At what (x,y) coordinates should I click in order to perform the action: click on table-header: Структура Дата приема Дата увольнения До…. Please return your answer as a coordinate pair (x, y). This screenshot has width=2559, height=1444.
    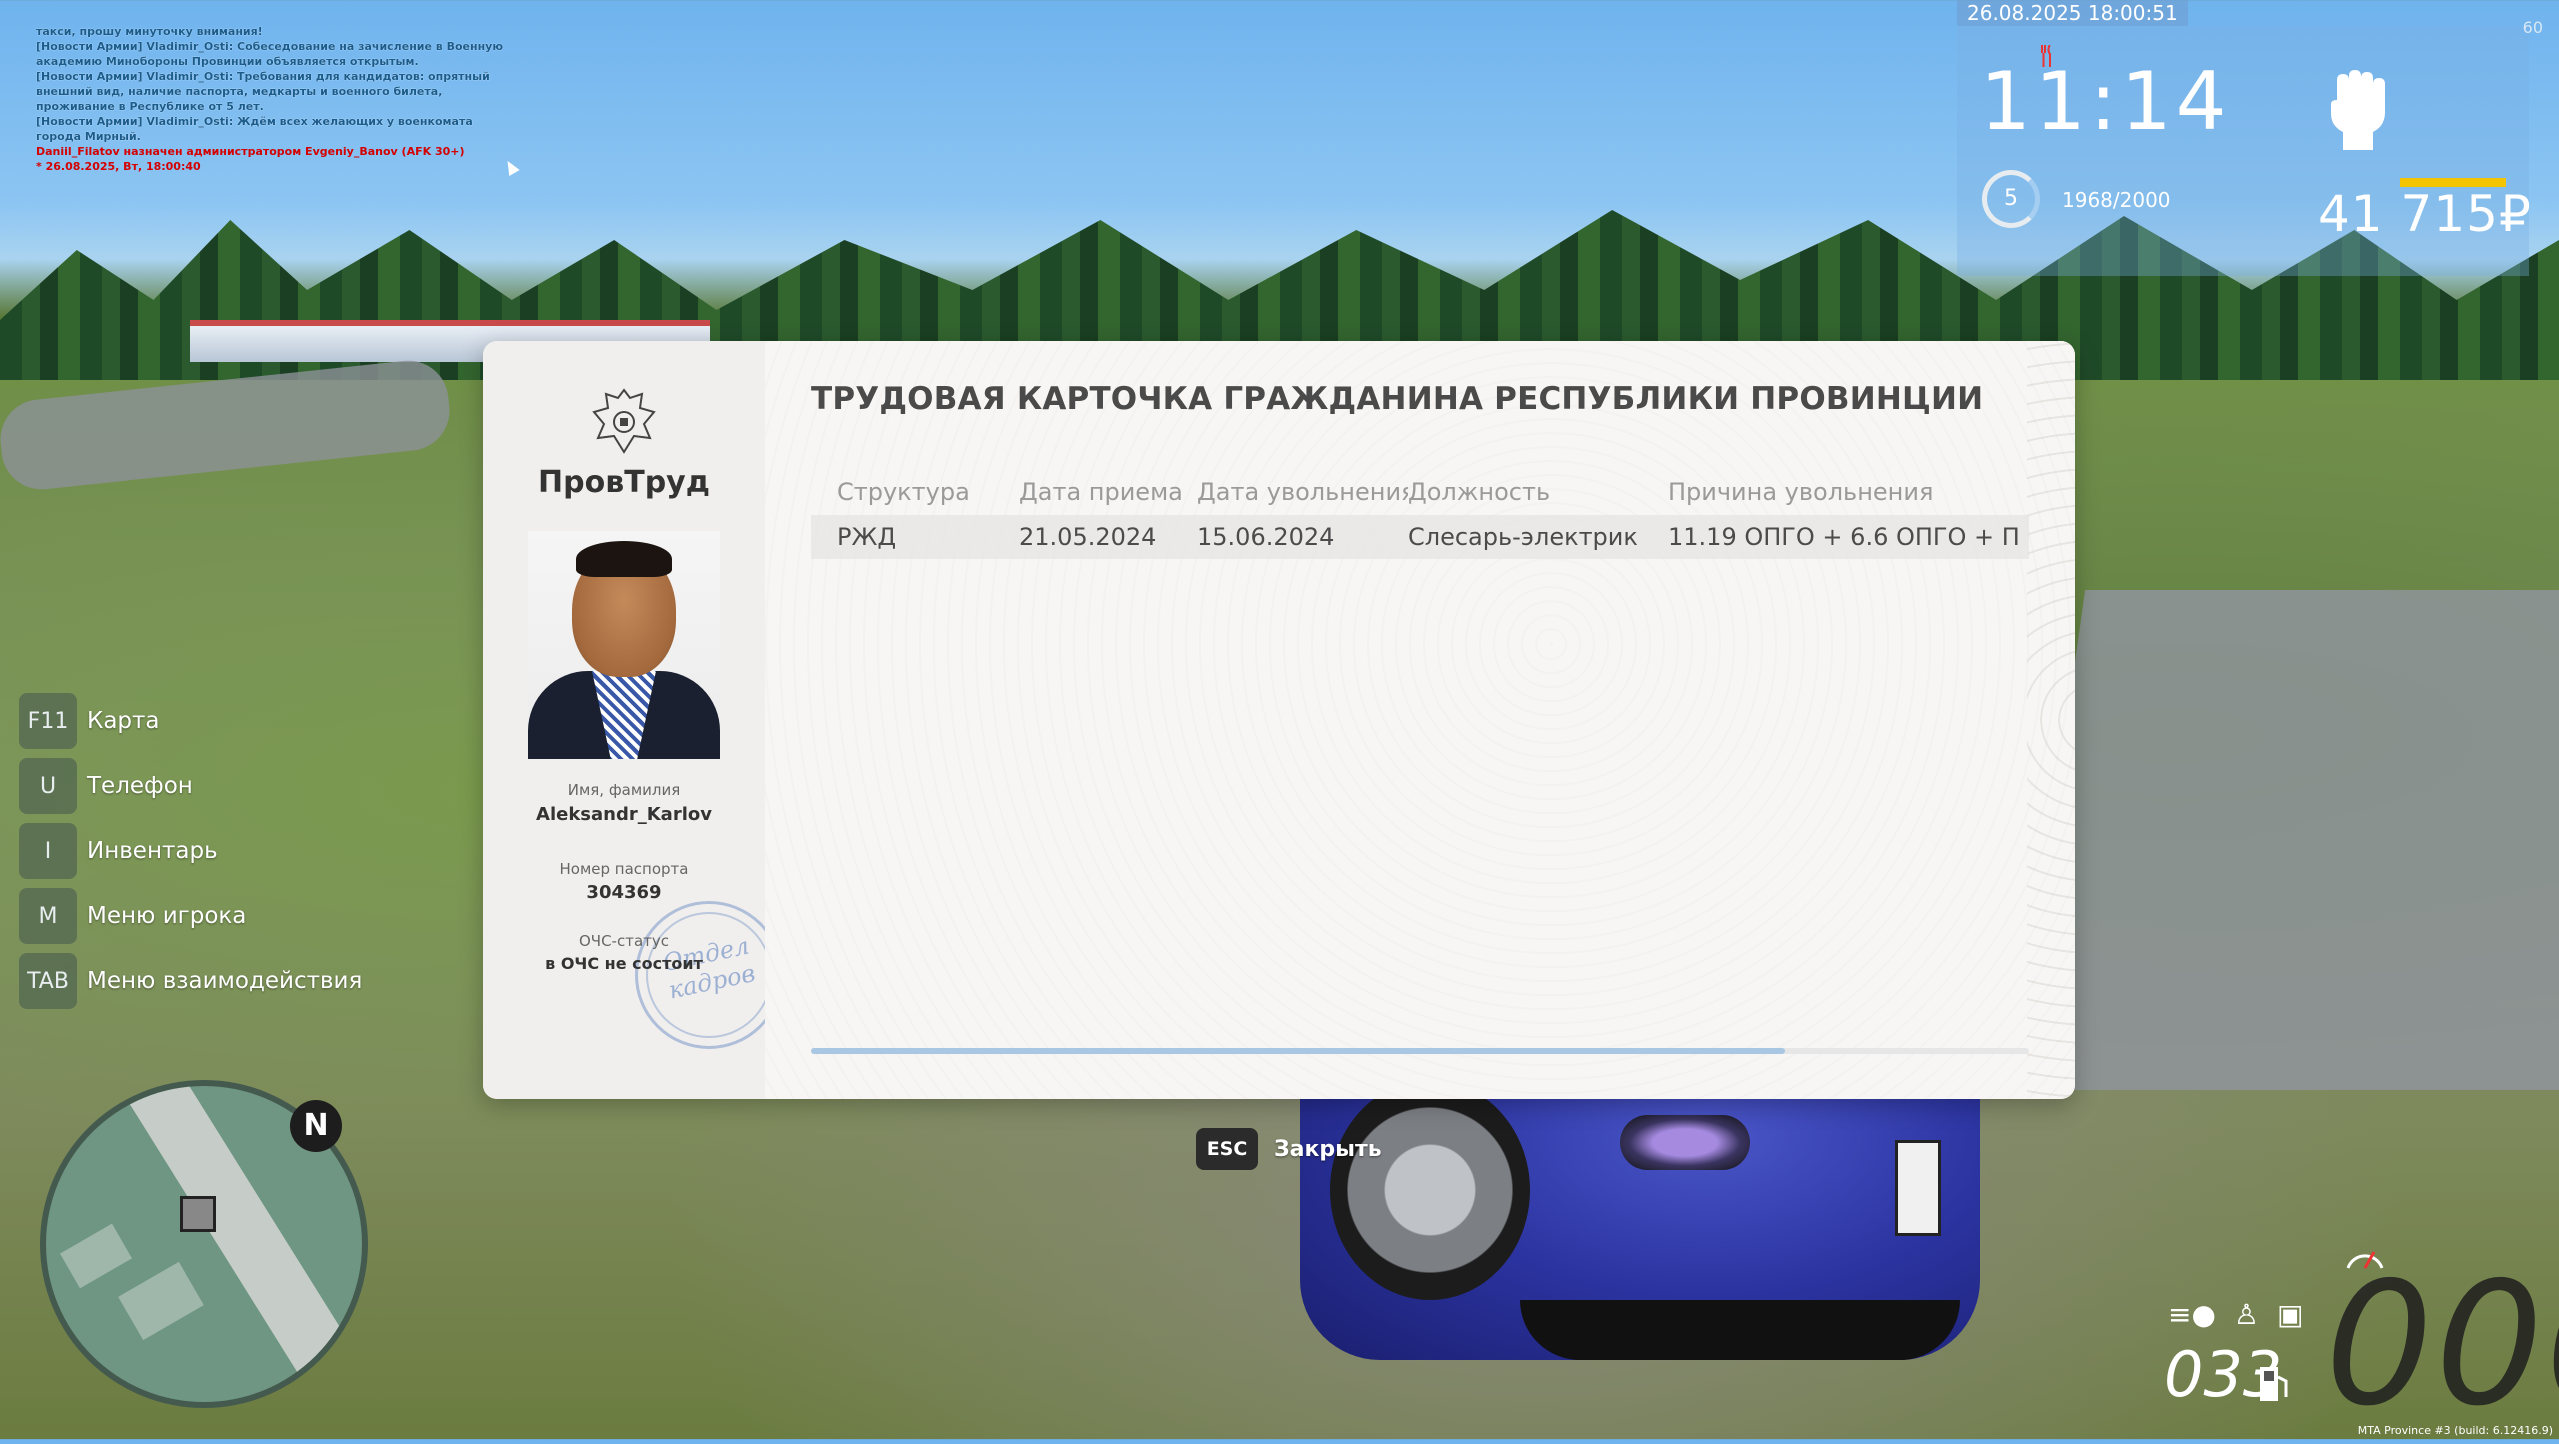
    Looking at the image, I should click on (1420, 492).